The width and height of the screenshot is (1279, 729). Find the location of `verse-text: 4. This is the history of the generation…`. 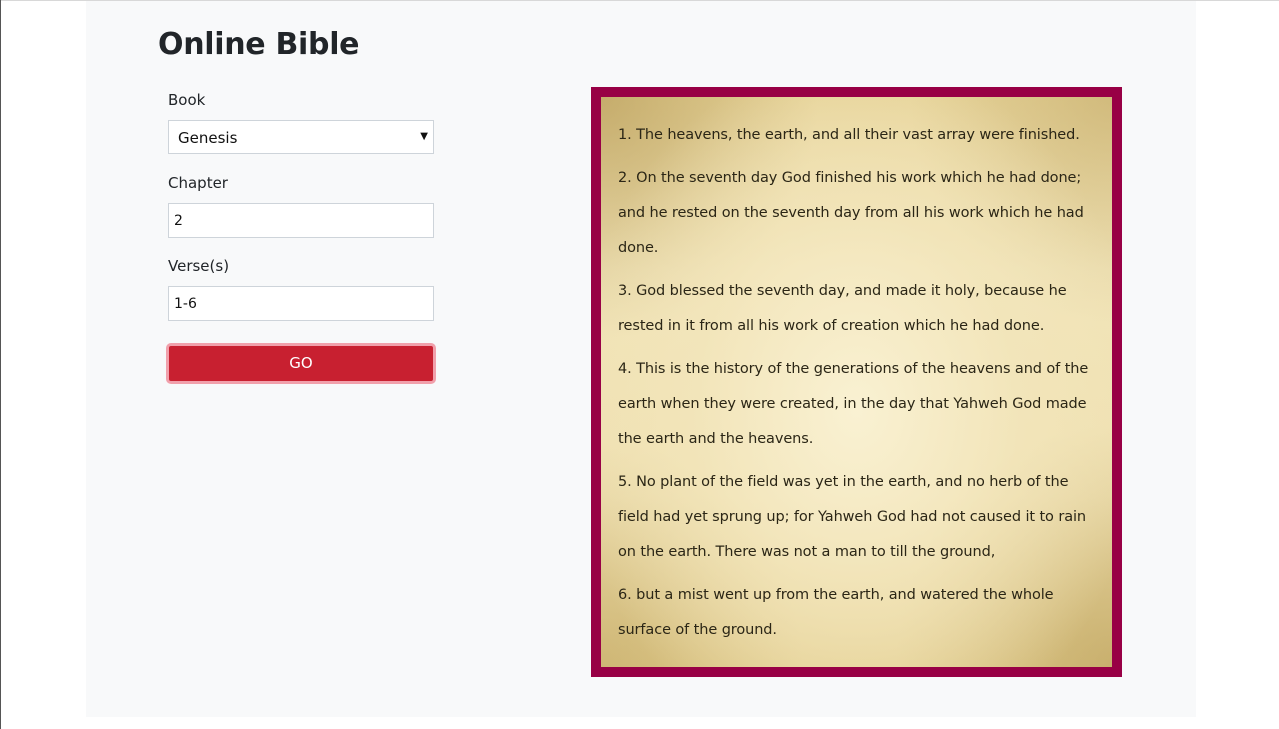

verse-text: 4. This is the history of the generation… is located at coordinates (853, 404).